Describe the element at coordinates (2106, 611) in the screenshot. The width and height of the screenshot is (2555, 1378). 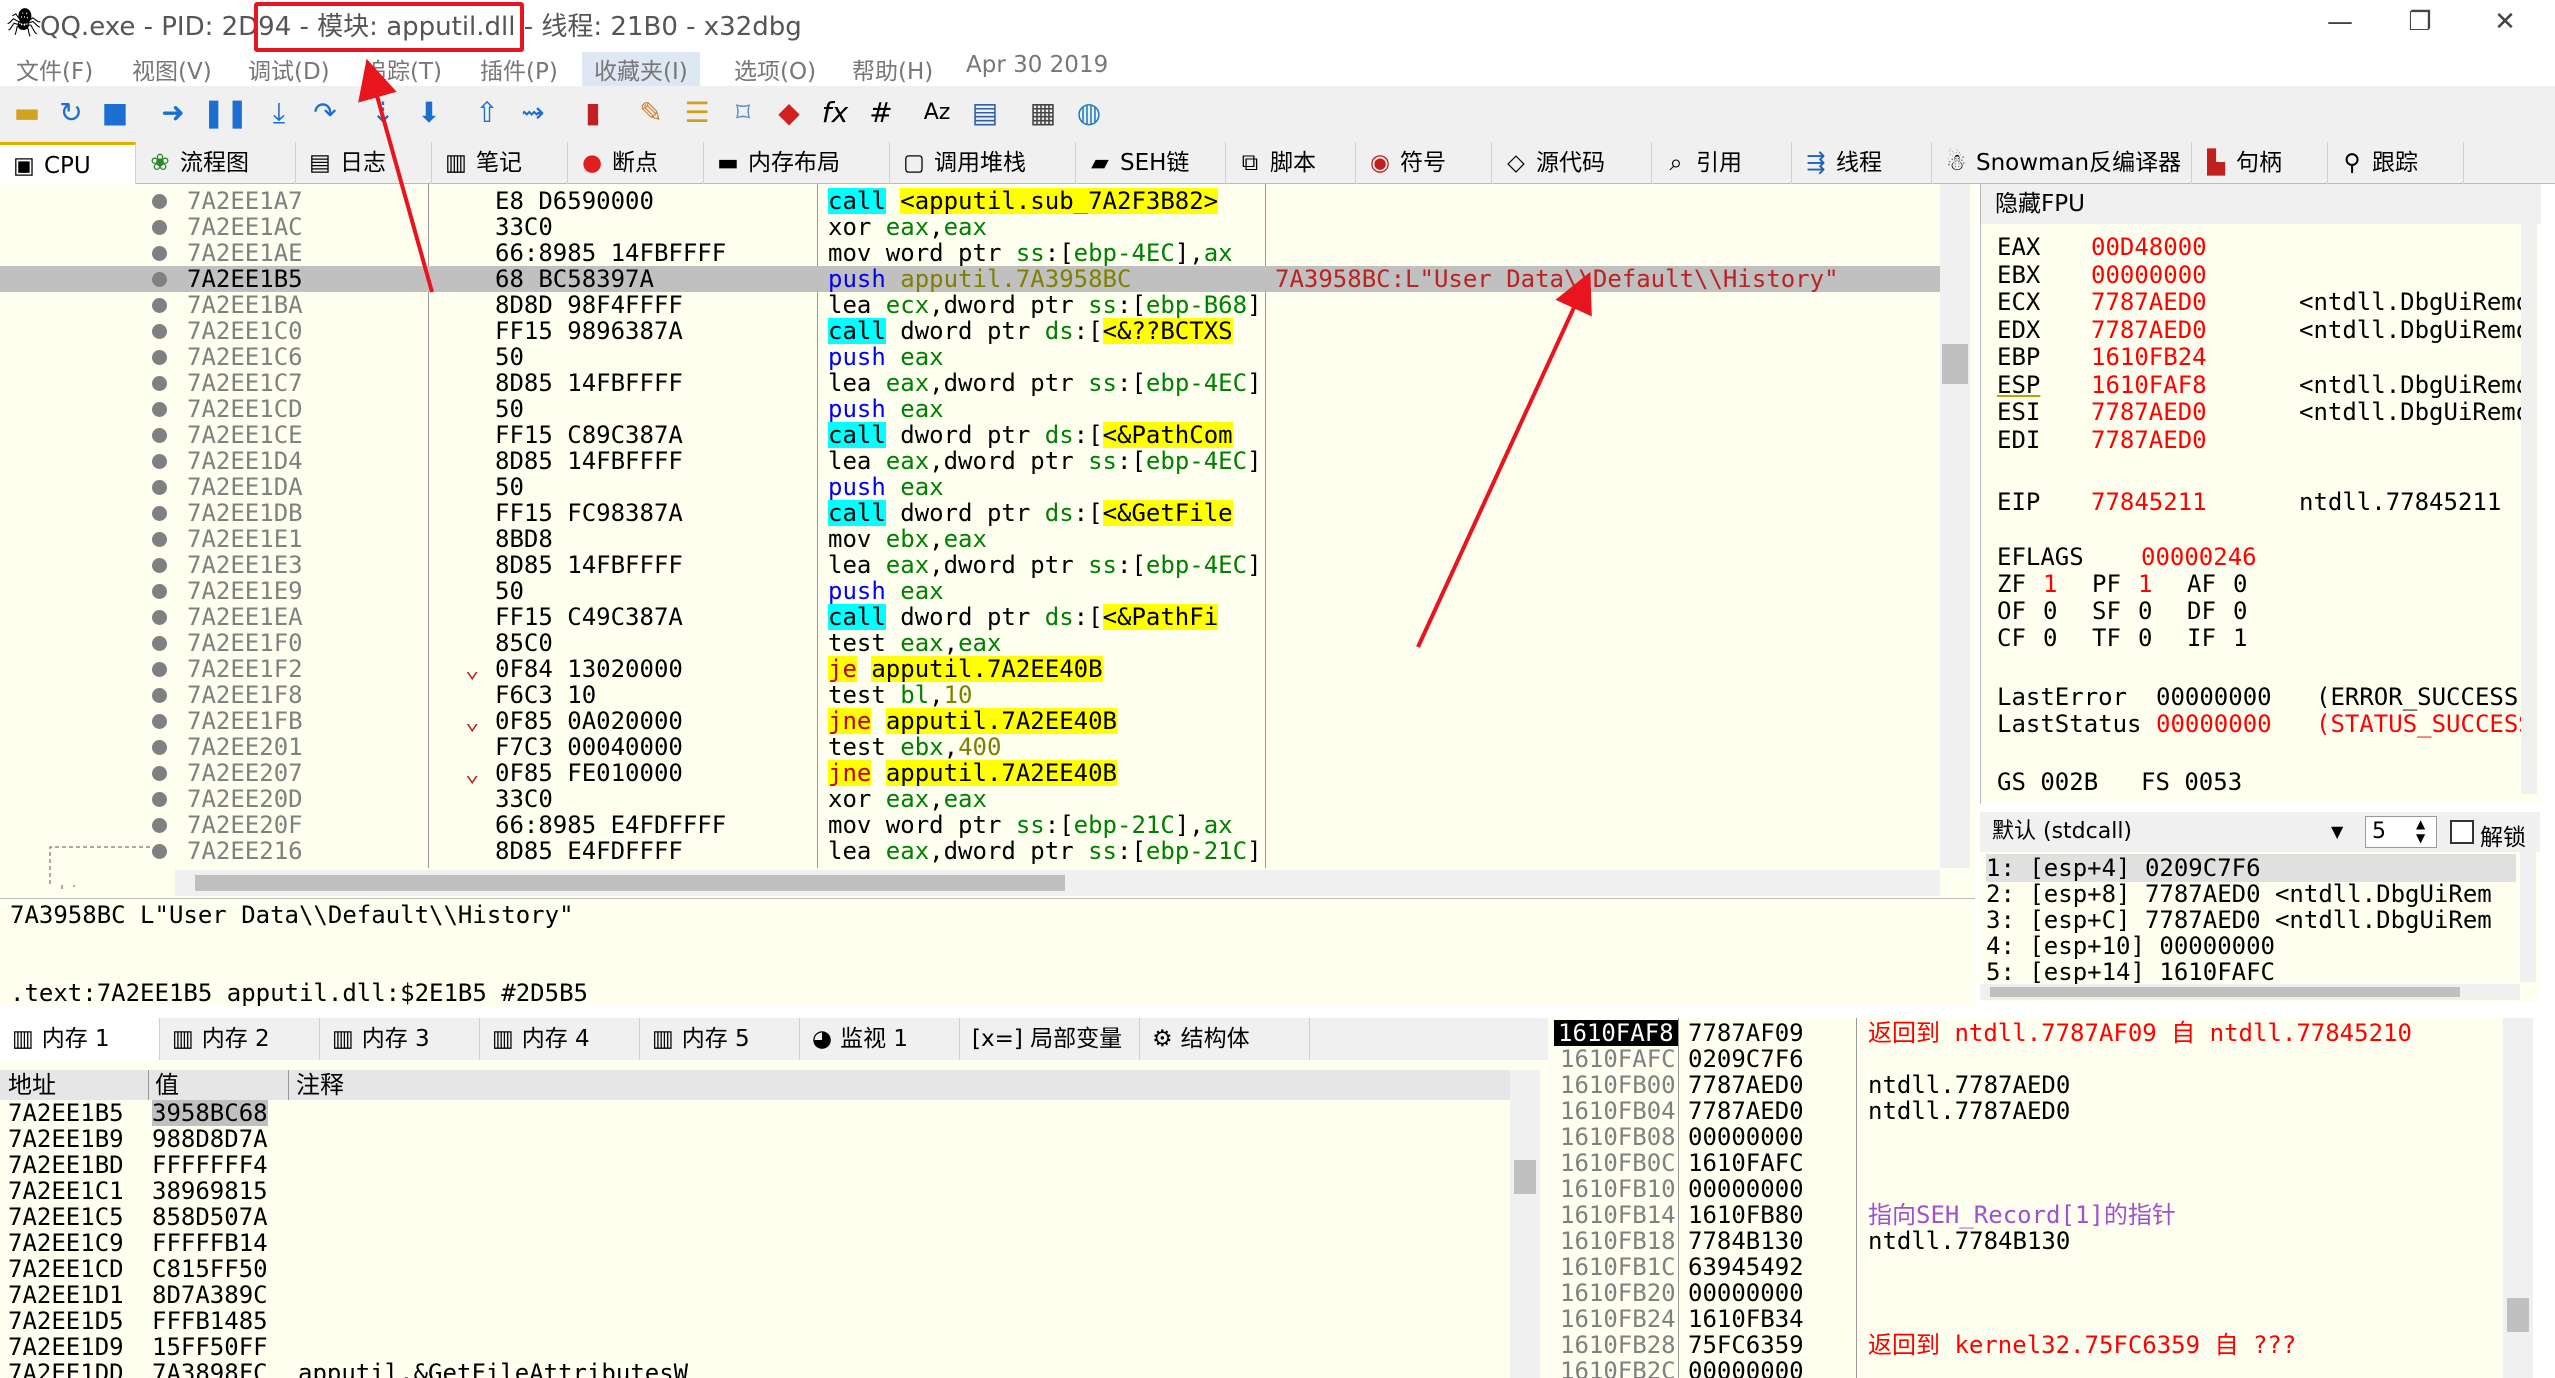
I see `flag-name: SF` at that location.